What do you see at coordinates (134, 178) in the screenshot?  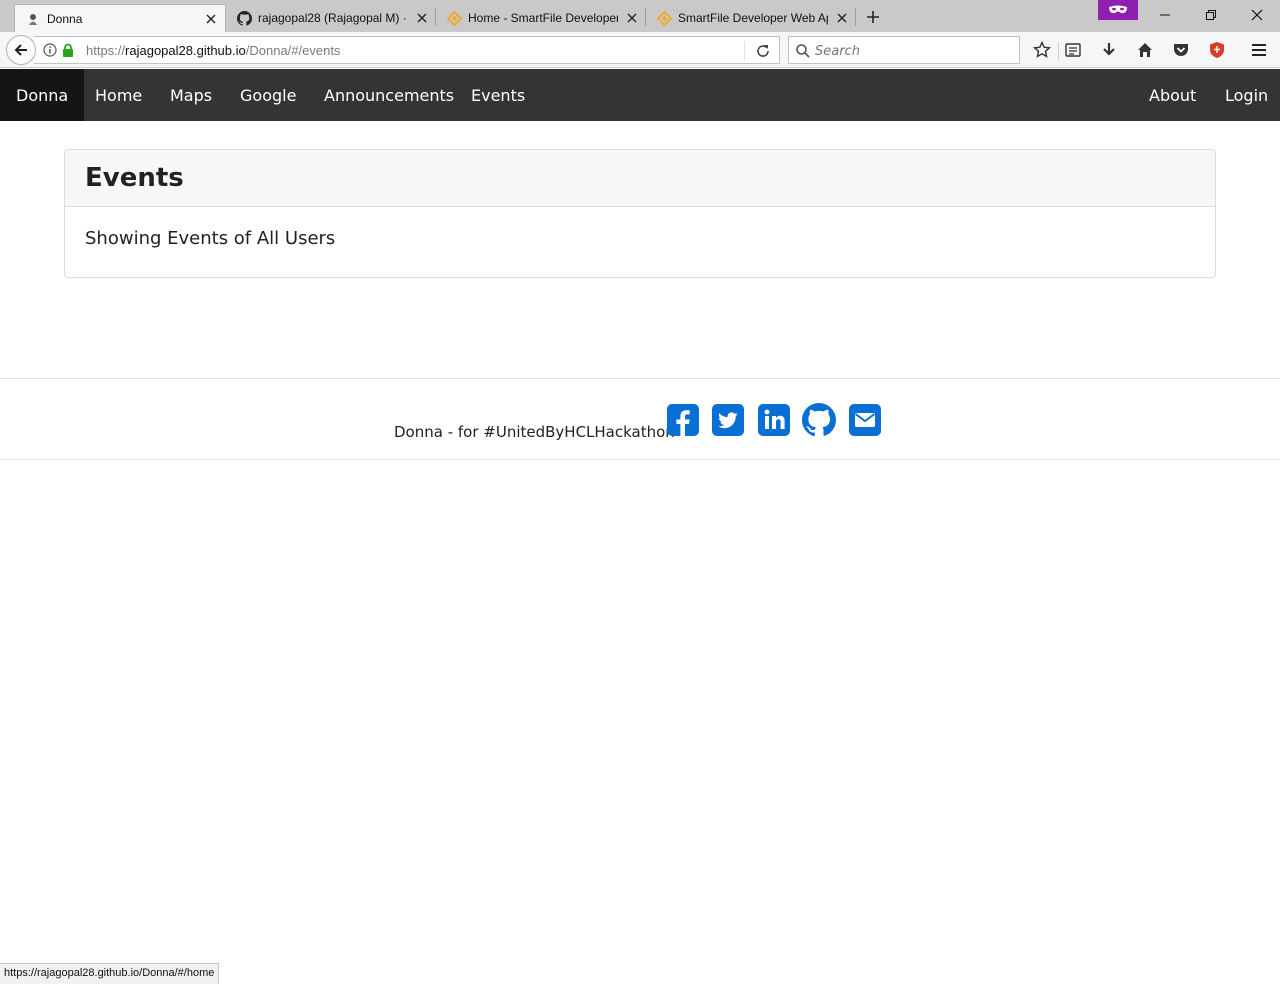 I see `page-title: Events` at bounding box center [134, 178].